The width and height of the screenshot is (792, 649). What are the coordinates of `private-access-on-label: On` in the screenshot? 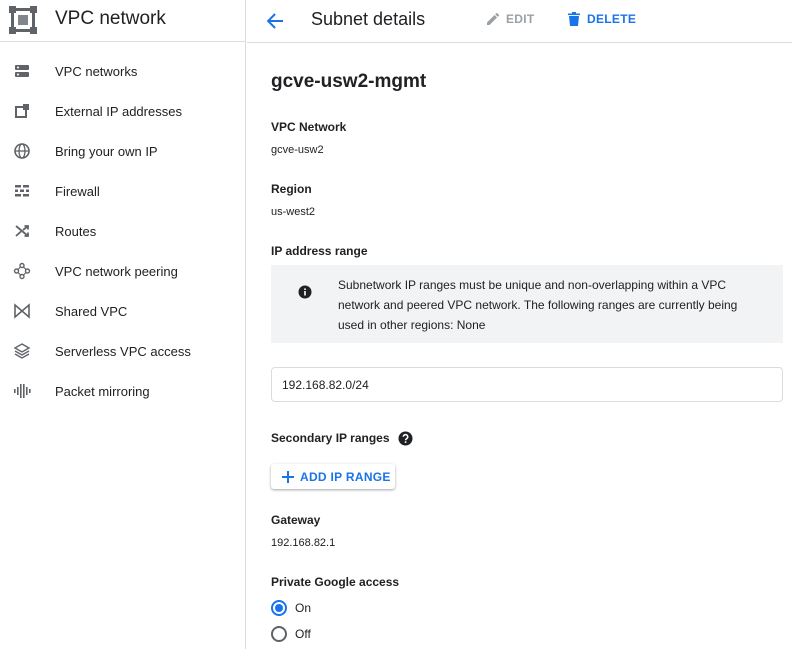 It's located at (303, 608).